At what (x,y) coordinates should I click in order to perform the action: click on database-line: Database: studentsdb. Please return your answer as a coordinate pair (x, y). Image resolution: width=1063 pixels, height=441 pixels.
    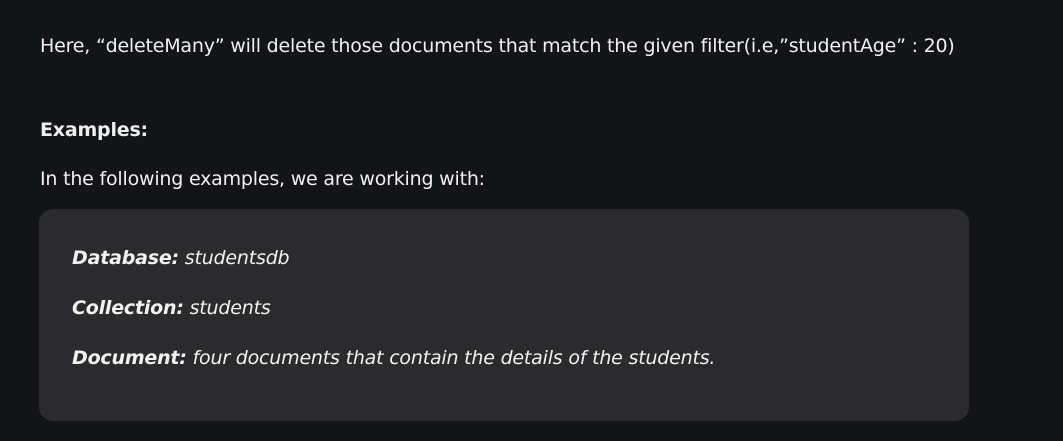
    Looking at the image, I should click on (181, 258).